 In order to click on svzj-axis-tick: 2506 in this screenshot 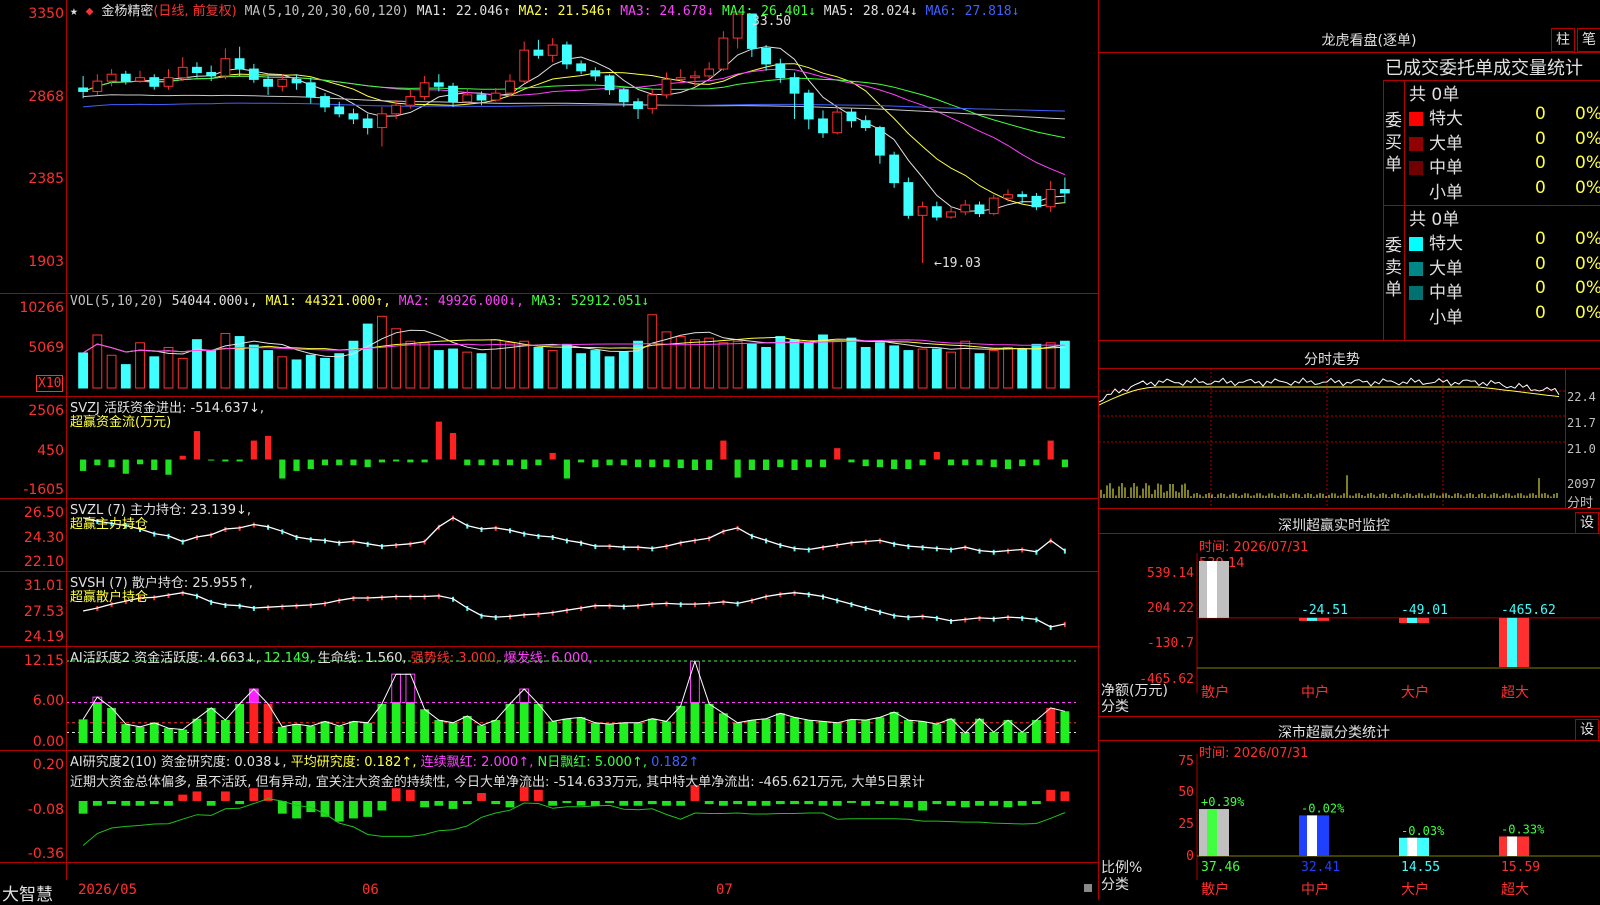, I will do `click(46, 411)`.